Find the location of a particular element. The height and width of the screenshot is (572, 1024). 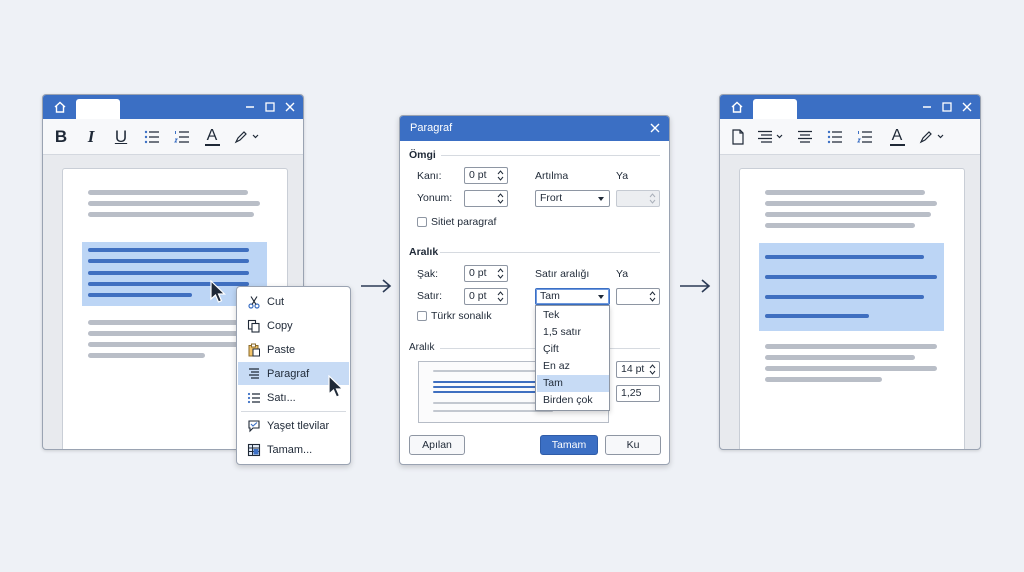

document-page is located at coordinates (852, 308).